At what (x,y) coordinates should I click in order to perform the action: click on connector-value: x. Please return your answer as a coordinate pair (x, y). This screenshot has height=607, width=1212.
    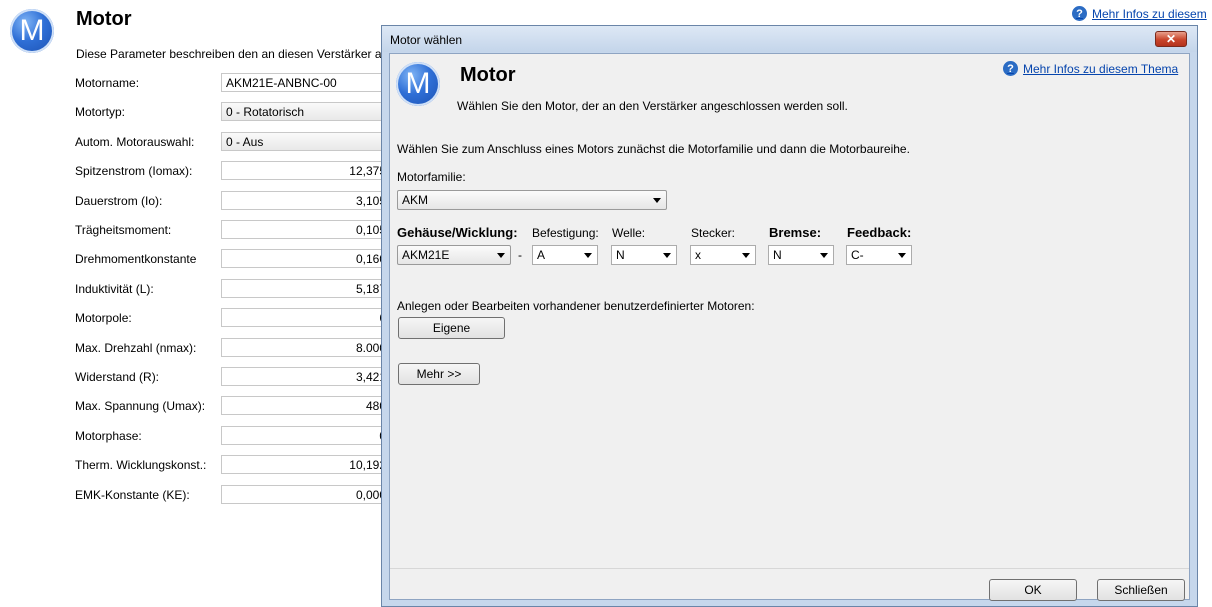
    Looking at the image, I should click on (698, 255).